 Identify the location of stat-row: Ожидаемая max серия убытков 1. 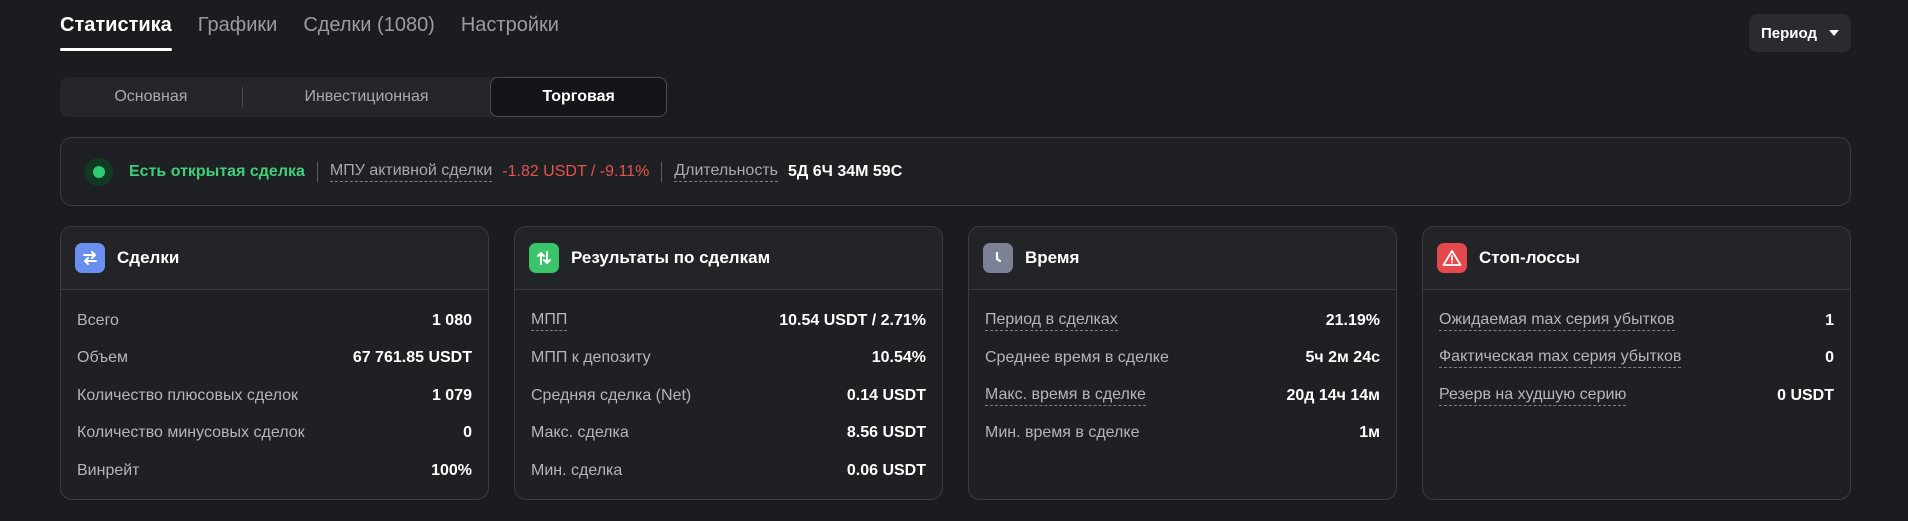
(1636, 321).